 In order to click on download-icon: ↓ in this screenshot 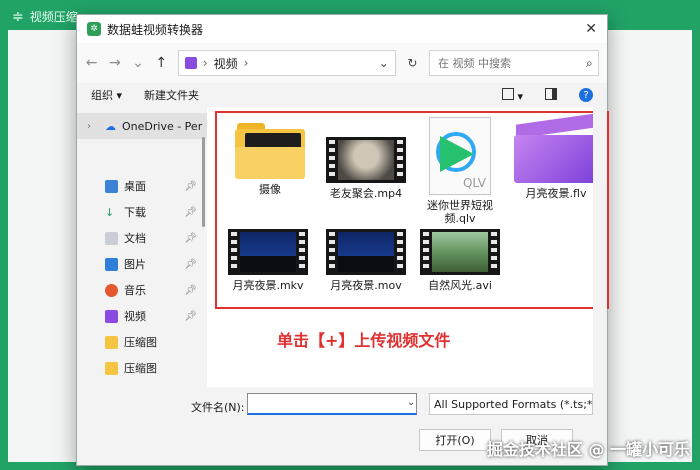, I will do `click(110, 212)`.